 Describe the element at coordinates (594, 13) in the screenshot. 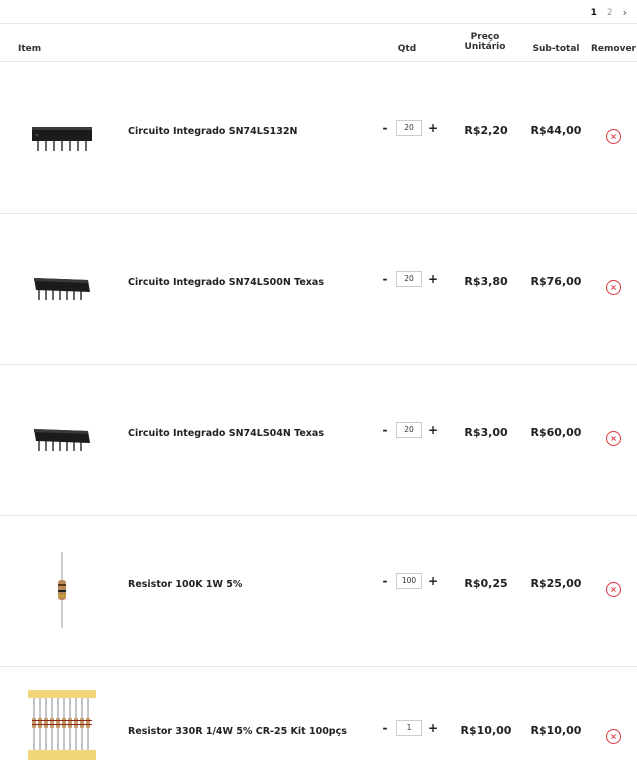

I see `page-1-current: 1` at that location.